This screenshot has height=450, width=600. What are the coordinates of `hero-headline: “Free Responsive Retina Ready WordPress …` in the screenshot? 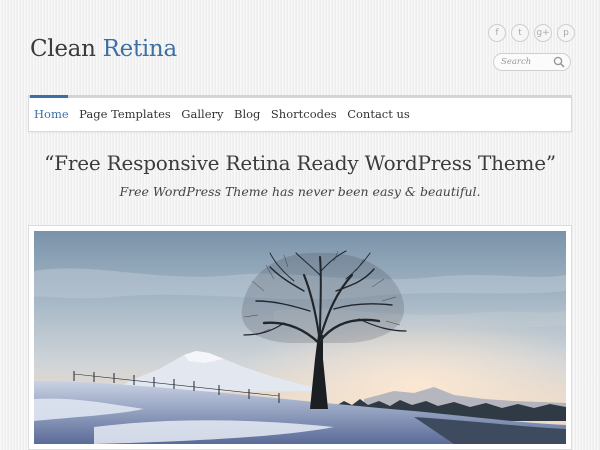 It's located at (300, 163).